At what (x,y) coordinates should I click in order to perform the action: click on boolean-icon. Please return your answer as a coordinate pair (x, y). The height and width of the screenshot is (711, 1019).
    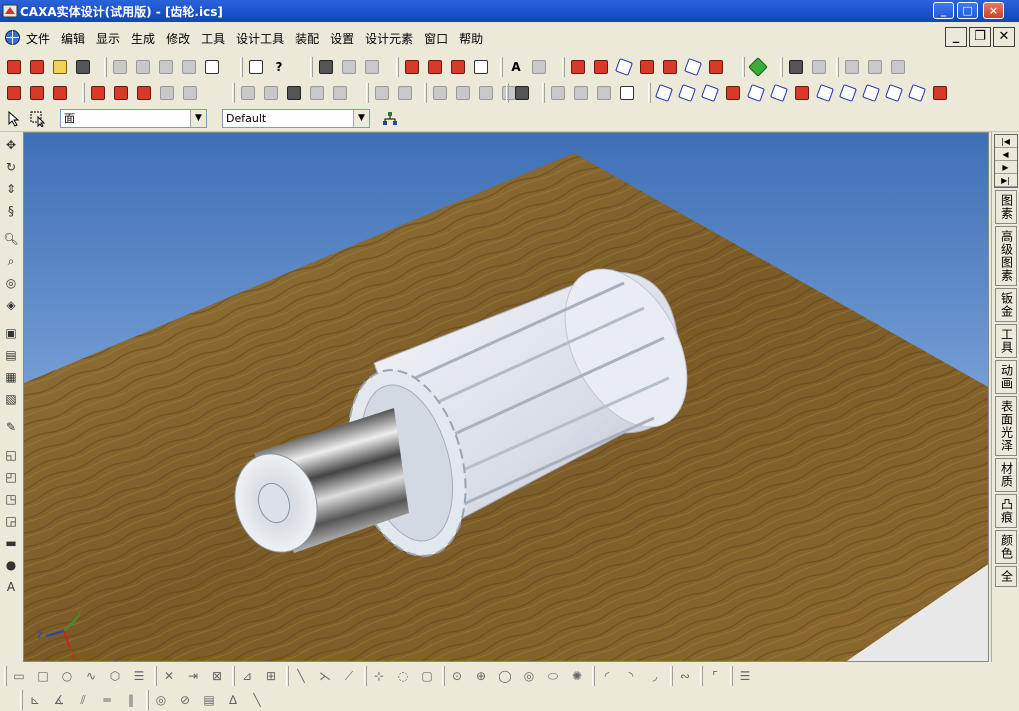
    Looking at the image, I should click on (98, 93).